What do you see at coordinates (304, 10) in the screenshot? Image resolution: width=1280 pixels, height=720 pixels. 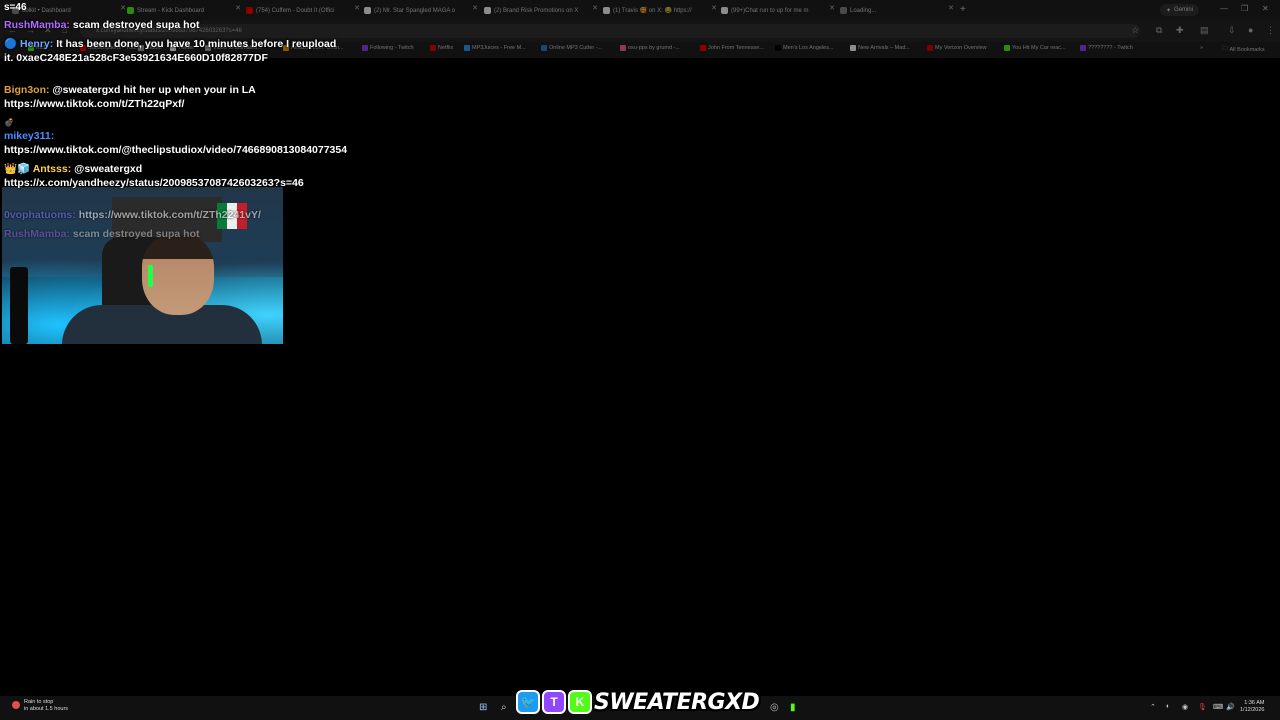 I see `browser-tab: (754) Cuffem - Doubt It (Offici ✕` at bounding box center [304, 10].